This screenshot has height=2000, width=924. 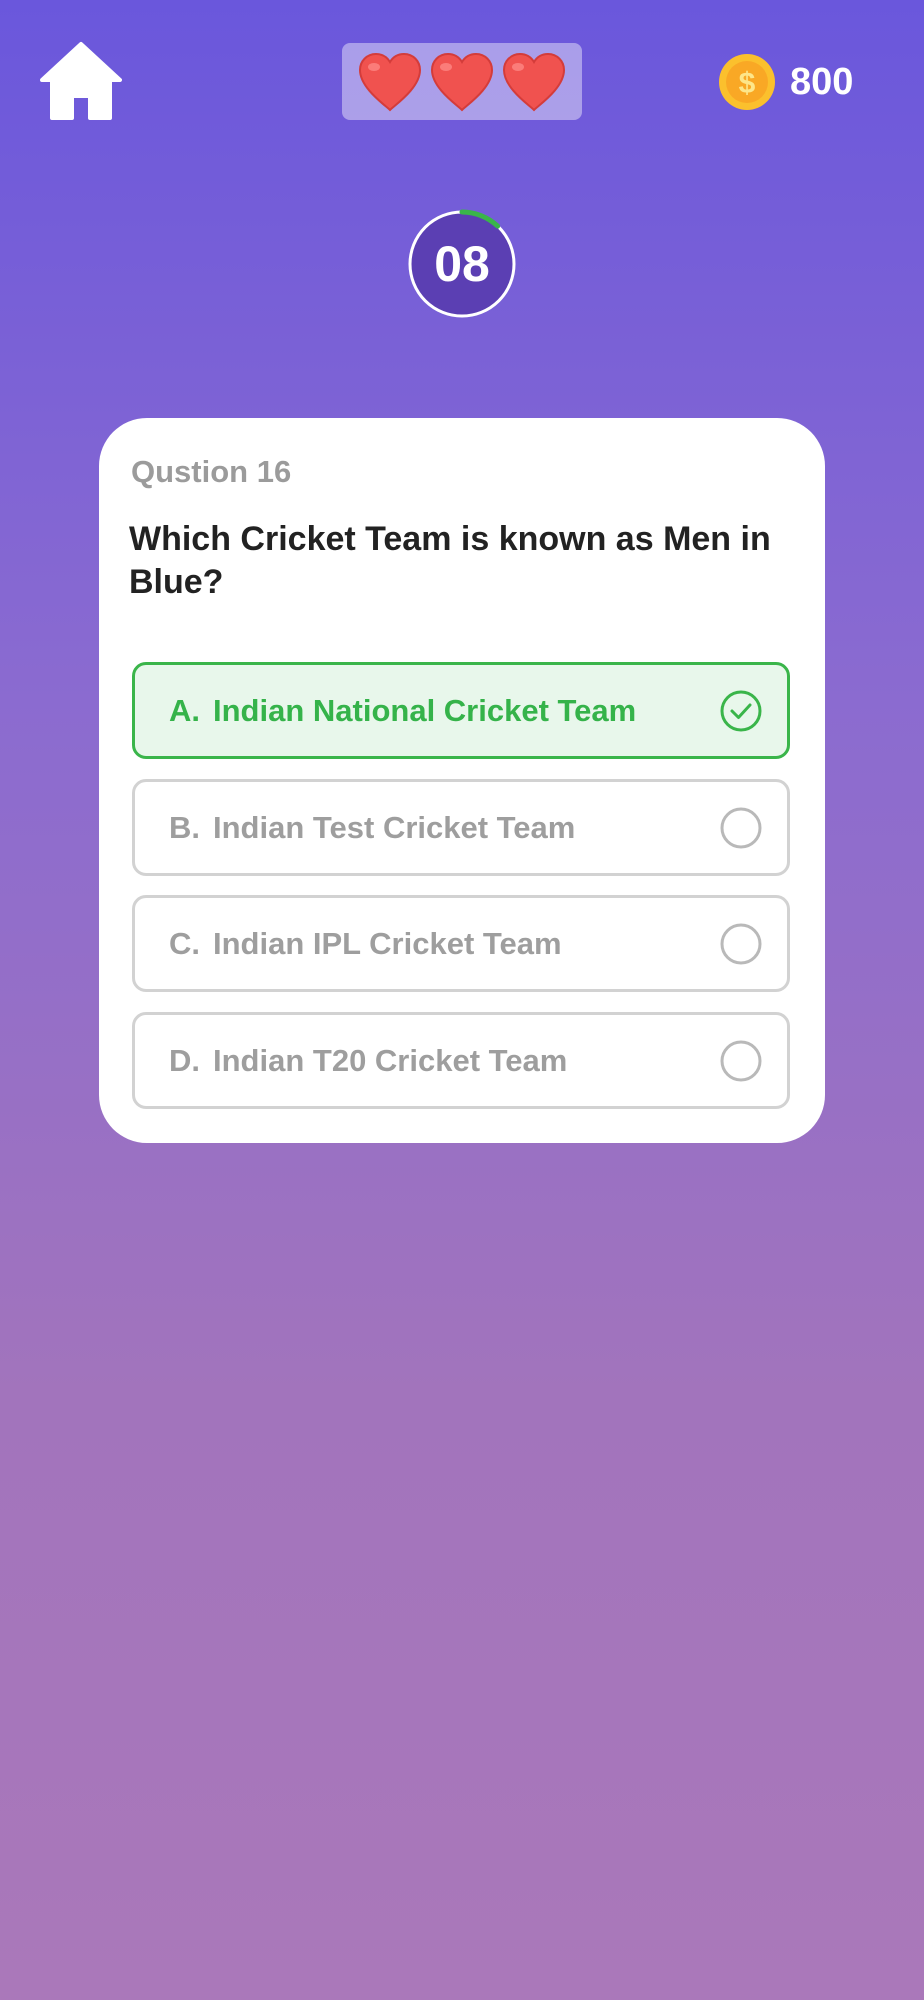 What do you see at coordinates (184, 943) in the screenshot?
I see `option-letter: C.` at bounding box center [184, 943].